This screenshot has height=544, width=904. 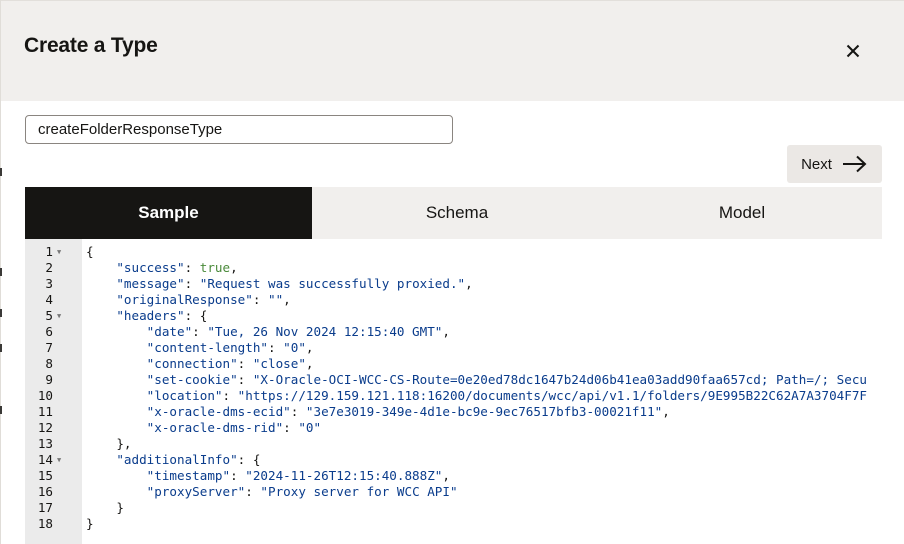 What do you see at coordinates (239, 129) in the screenshot?
I see `type-name-input` at bounding box center [239, 129].